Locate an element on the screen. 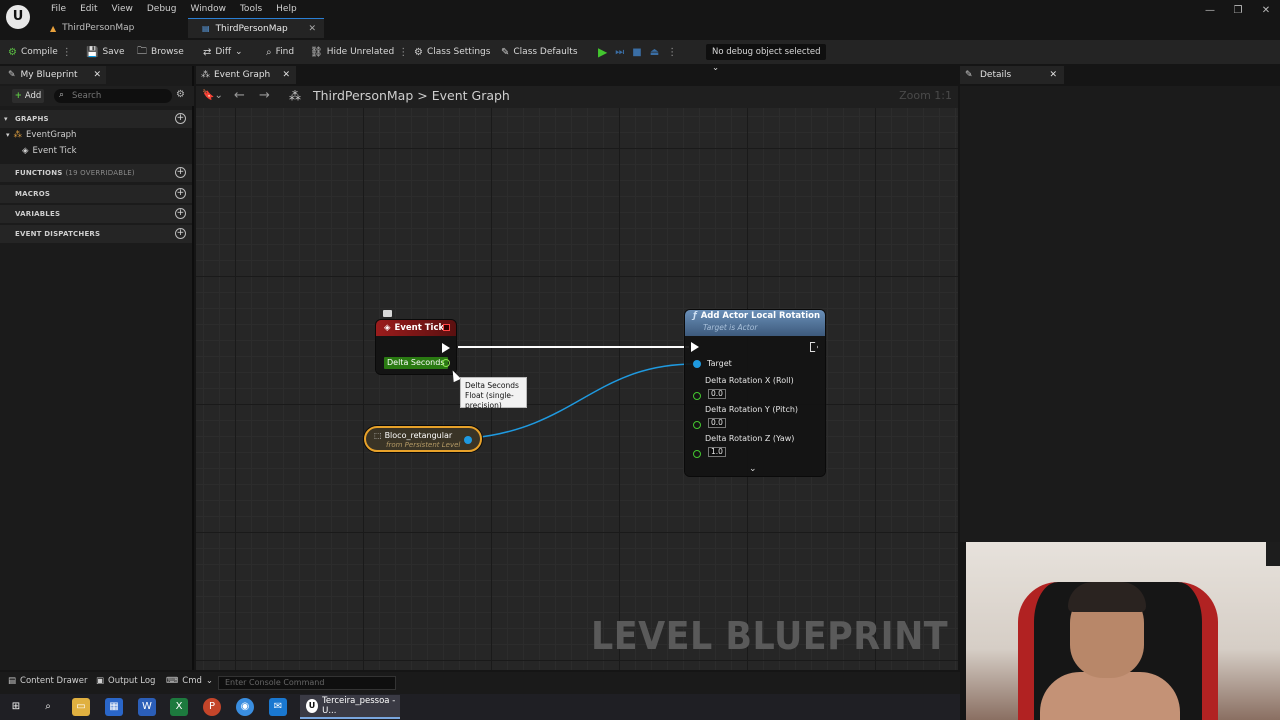 The width and height of the screenshot is (1280, 720). cmd-dropdown: ⌨ Cmd ⌄ is located at coordinates (189, 681).